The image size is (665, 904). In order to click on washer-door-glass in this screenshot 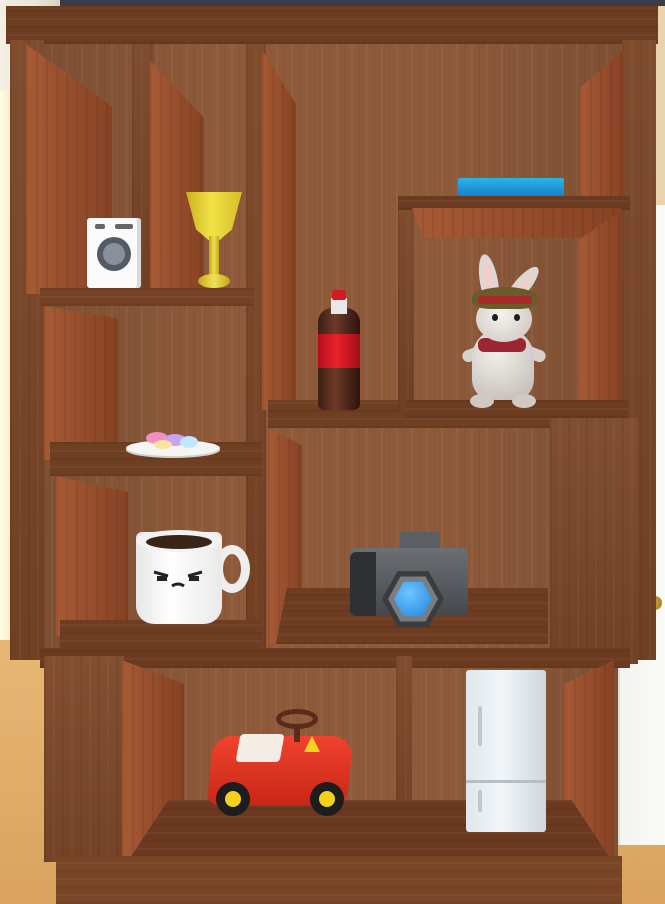, I will do `click(114, 254)`.